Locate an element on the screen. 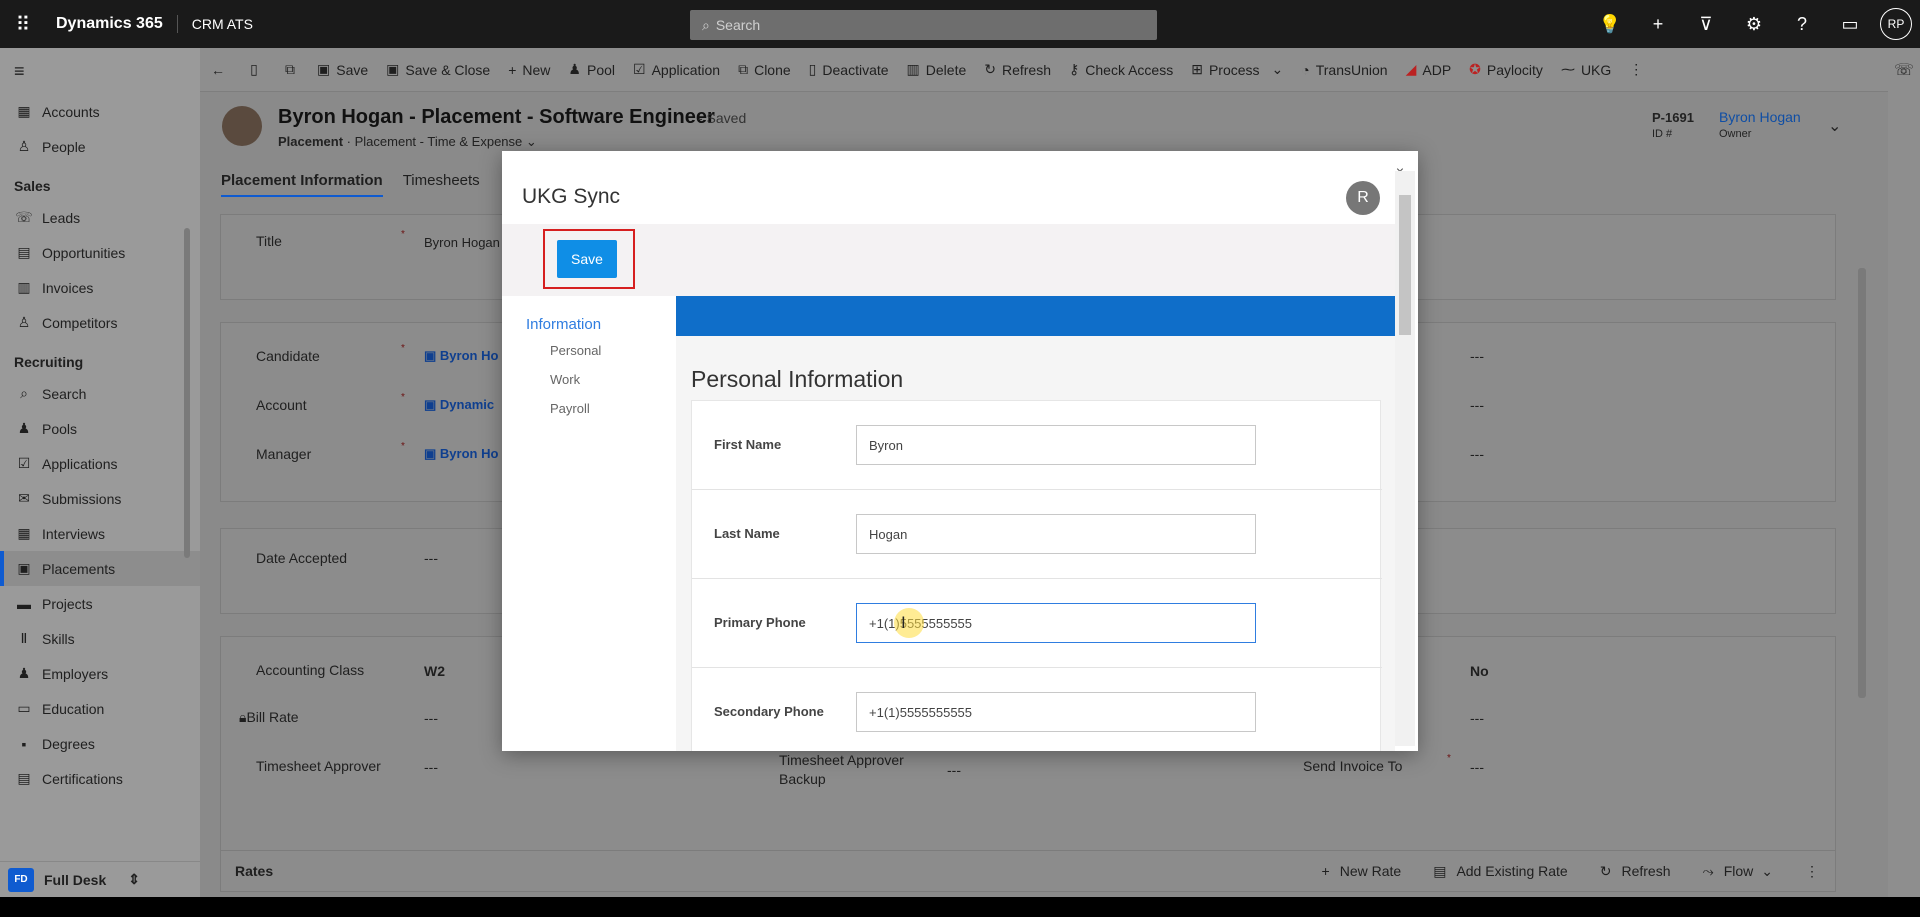 The height and width of the screenshot is (917, 1920). clone-button: ⧉ Clone is located at coordinates (764, 69).